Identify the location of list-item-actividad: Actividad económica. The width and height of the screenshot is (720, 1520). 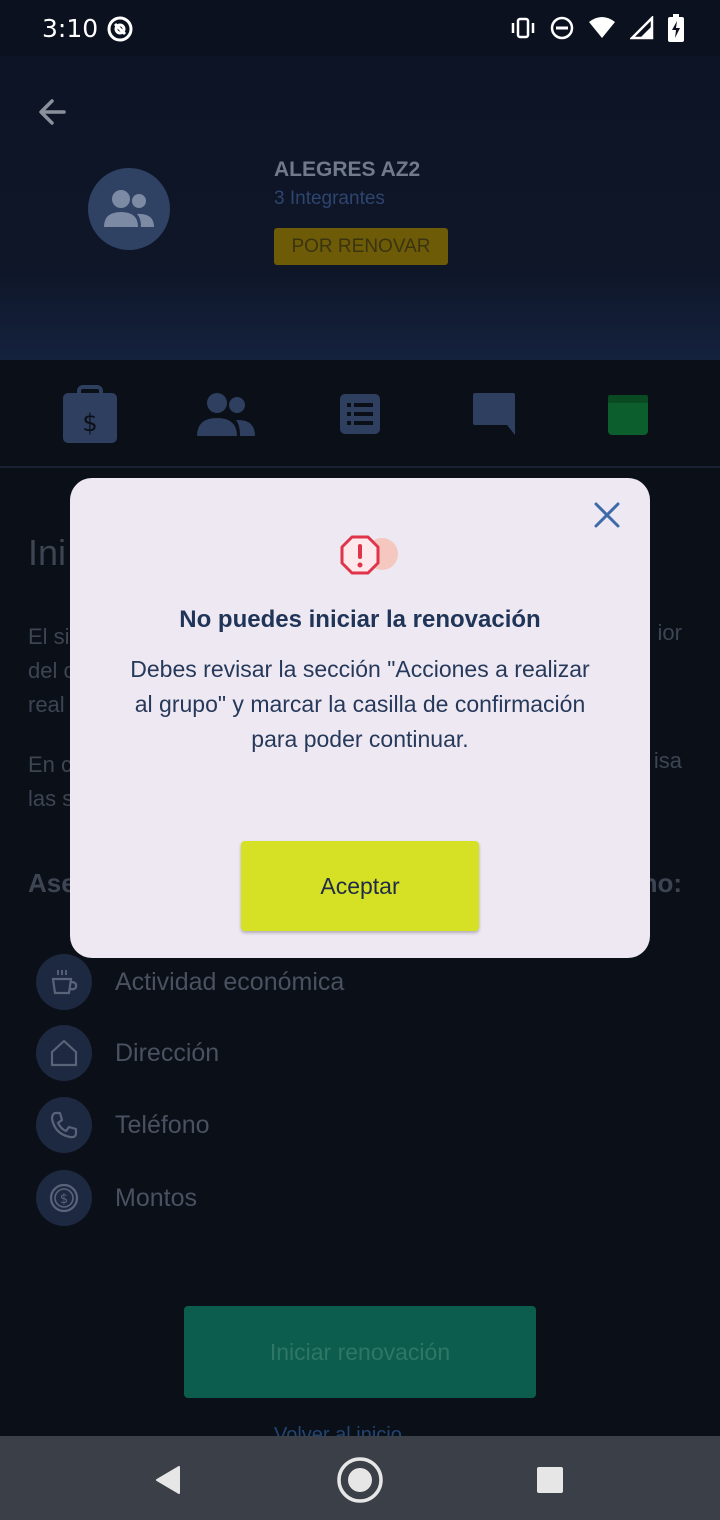
(190, 982).